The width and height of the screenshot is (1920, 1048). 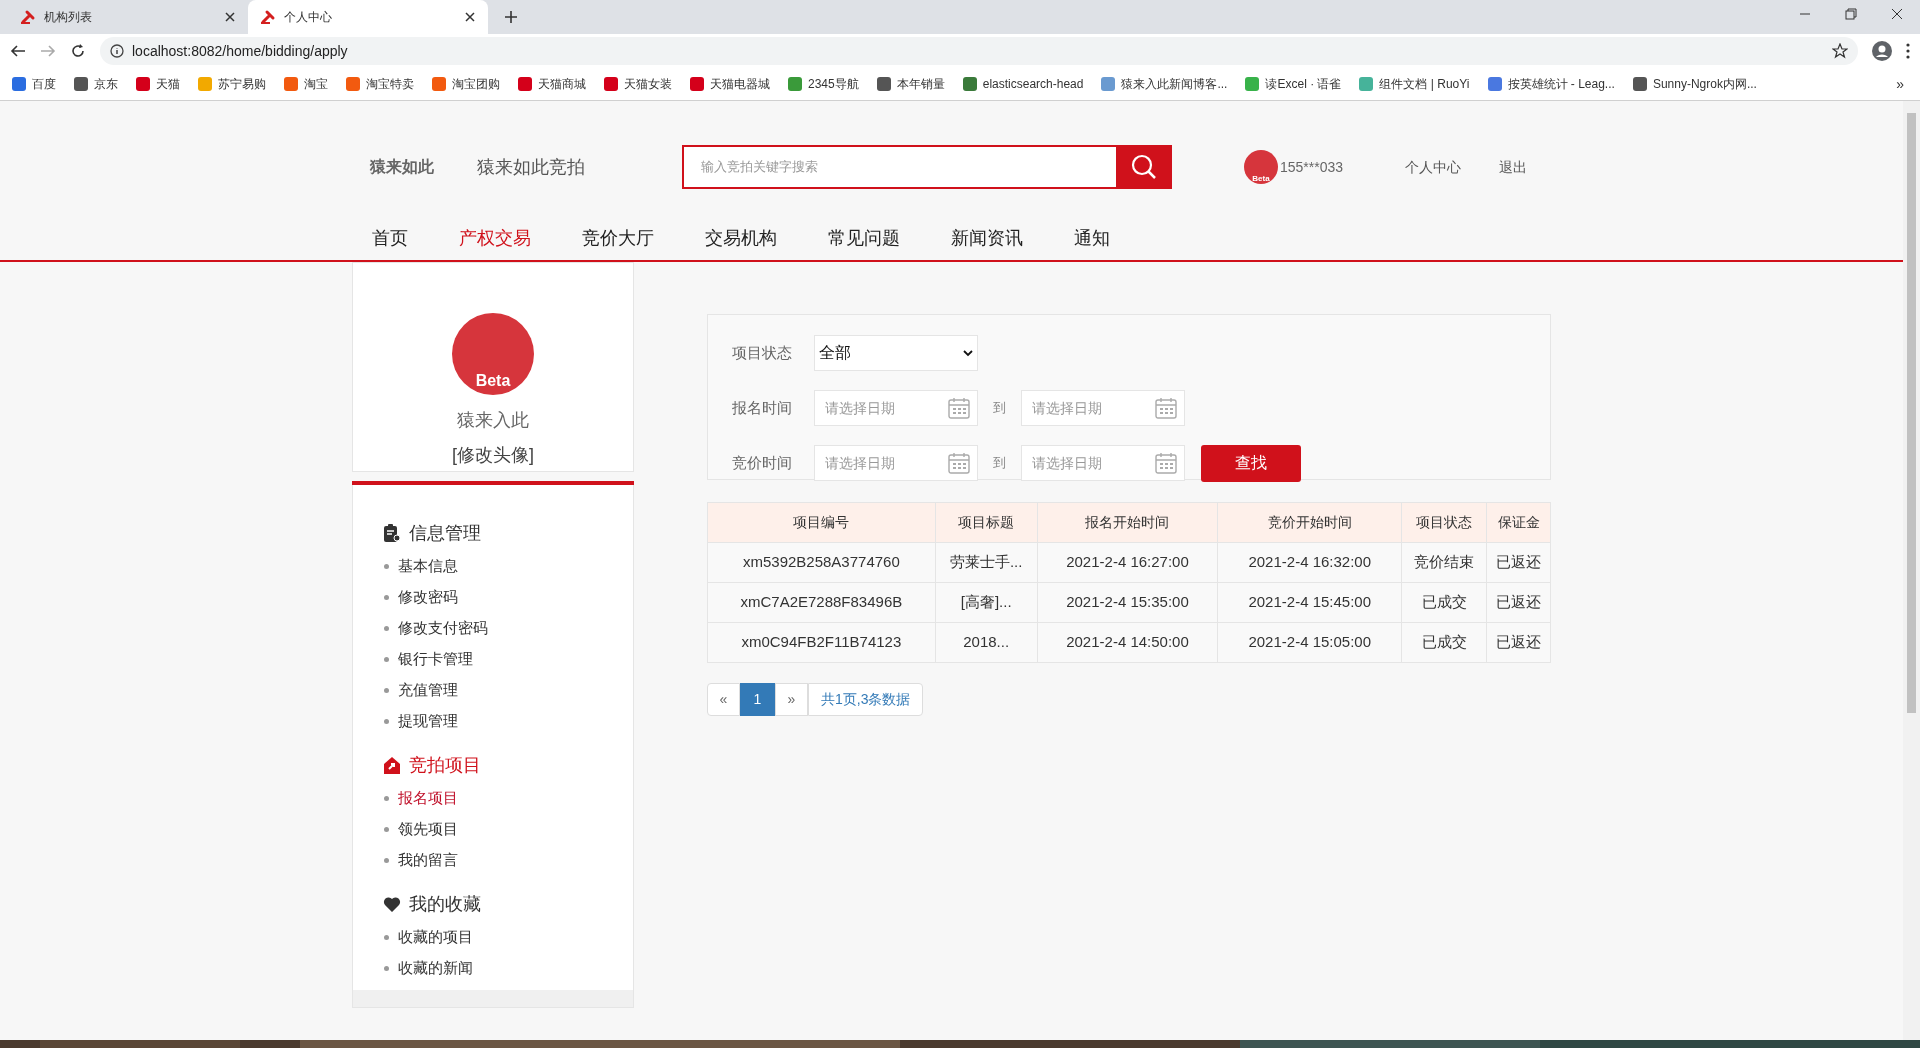 I want to click on heart-icon, so click(x=392, y=904).